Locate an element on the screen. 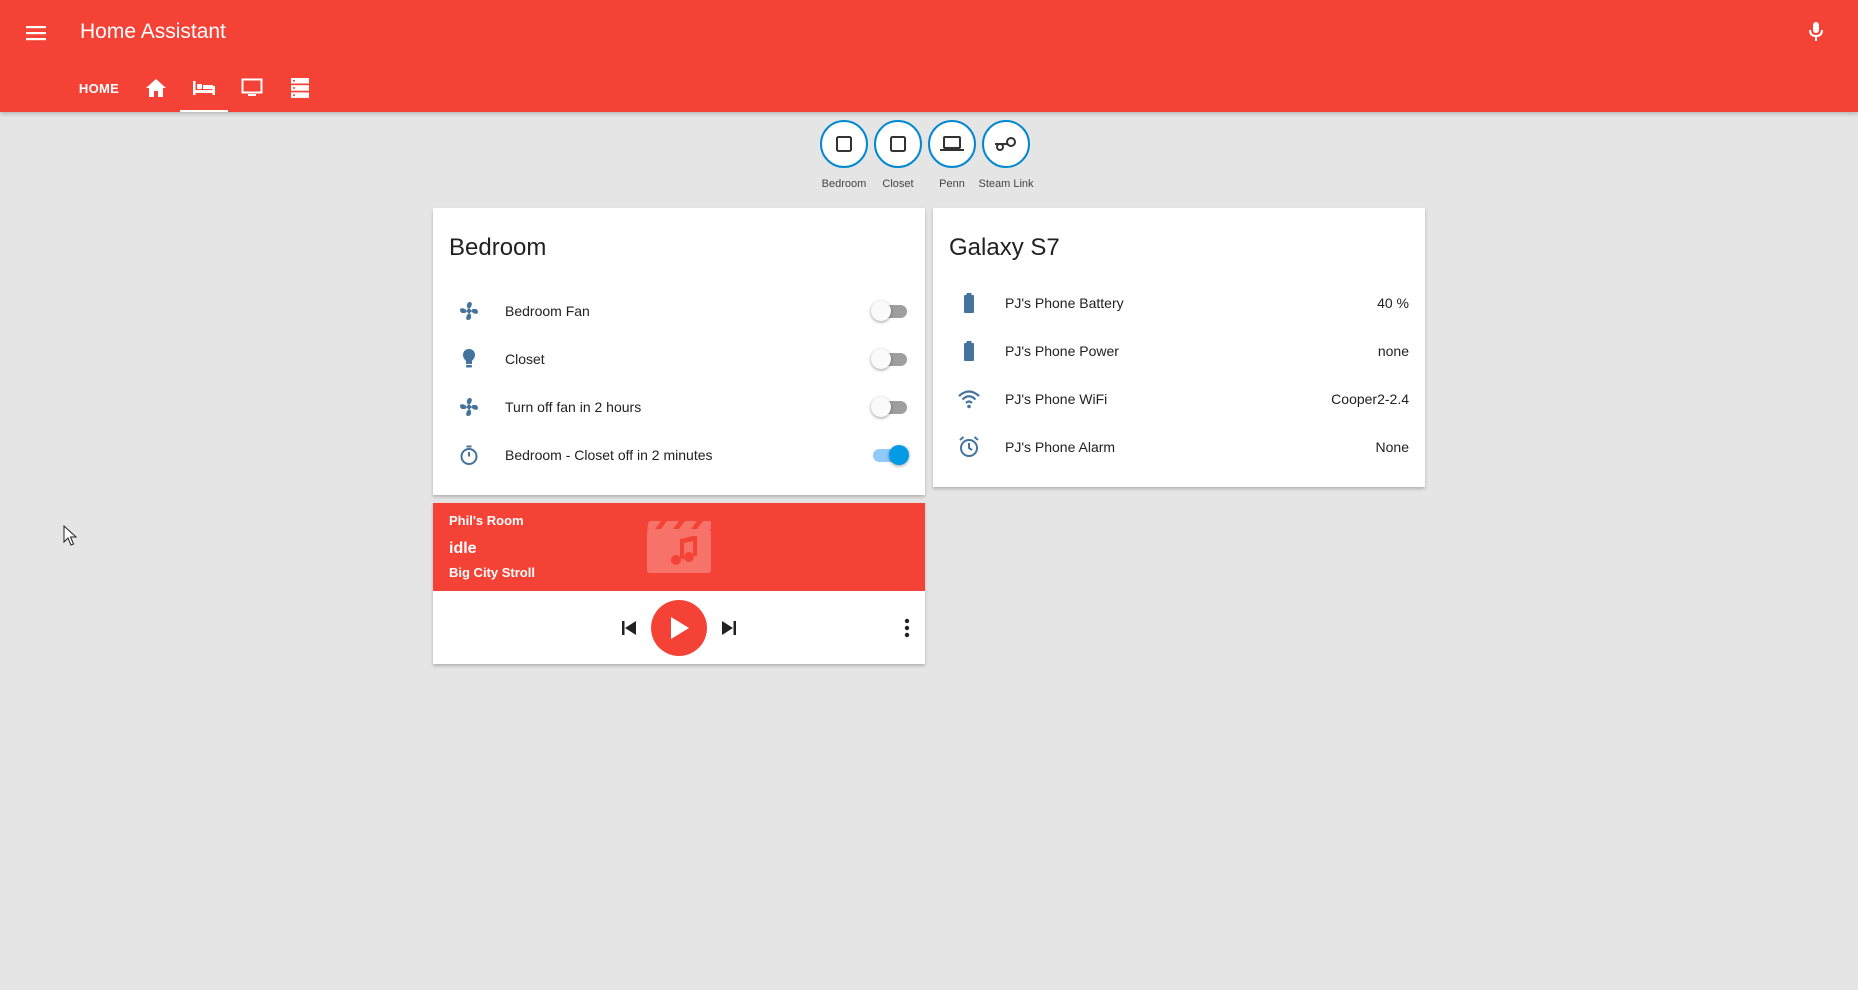  media-controls is located at coordinates (679, 627).